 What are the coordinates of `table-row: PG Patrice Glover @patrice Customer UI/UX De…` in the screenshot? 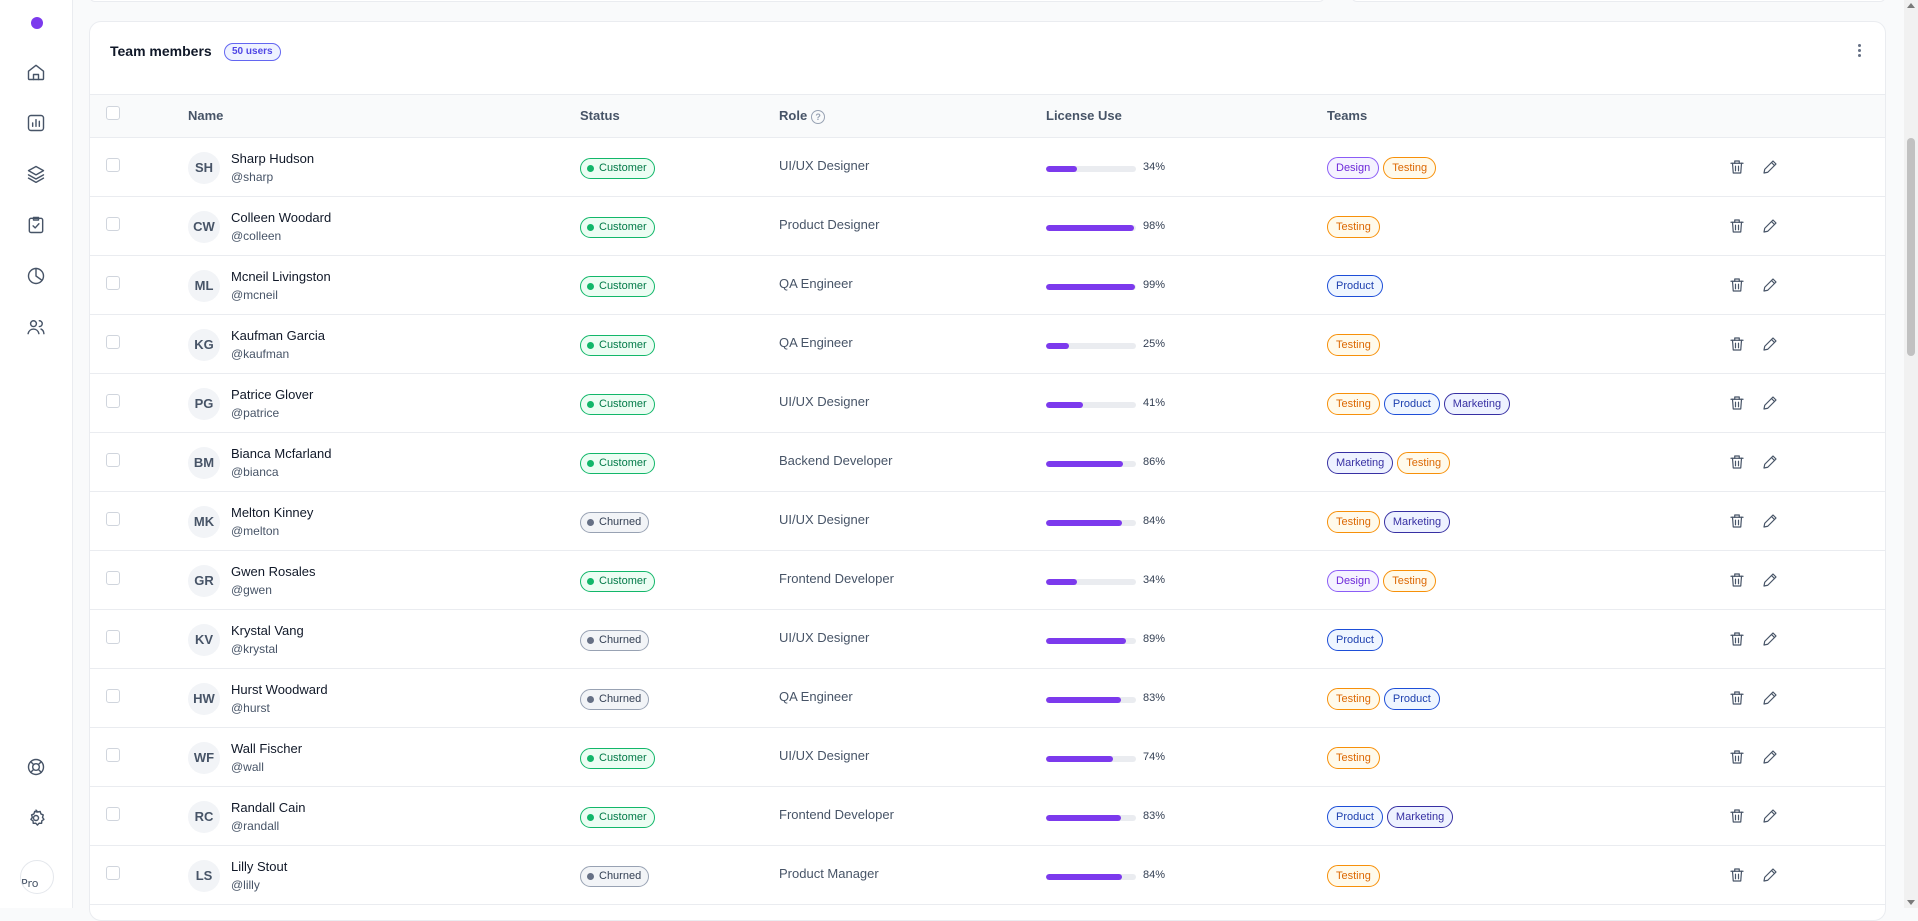 It's located at (987, 403).